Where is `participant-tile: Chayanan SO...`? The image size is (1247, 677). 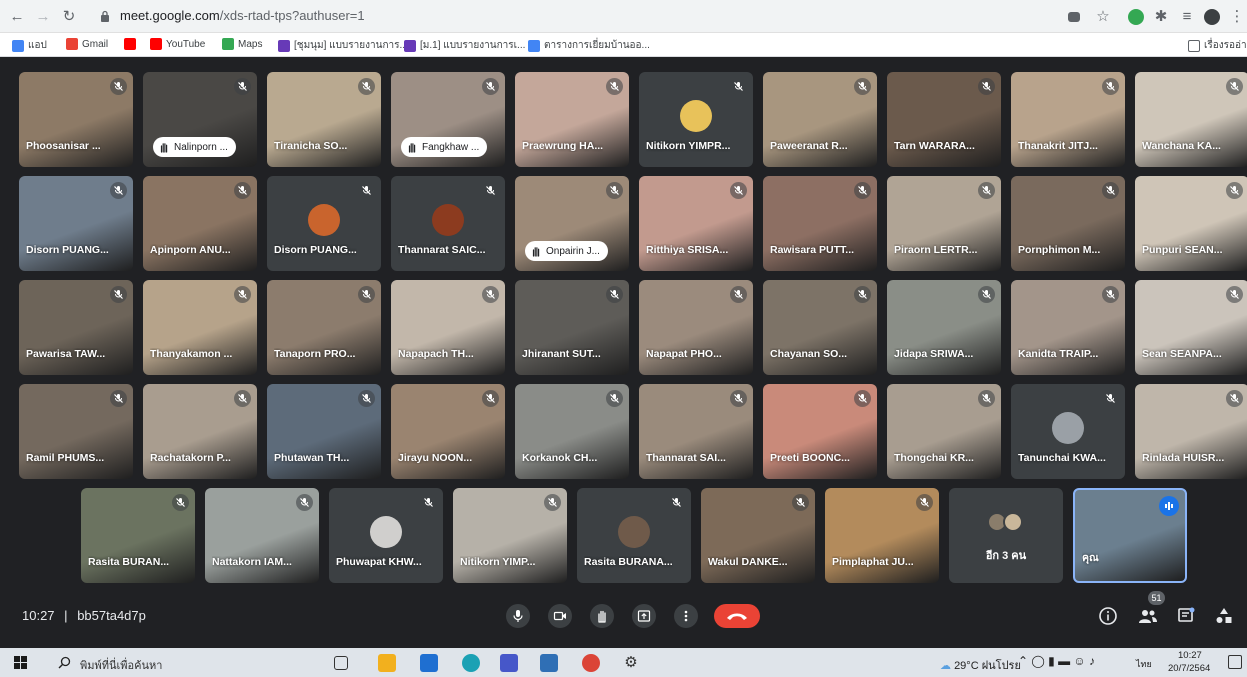 participant-tile: Chayanan SO... is located at coordinates (820, 327).